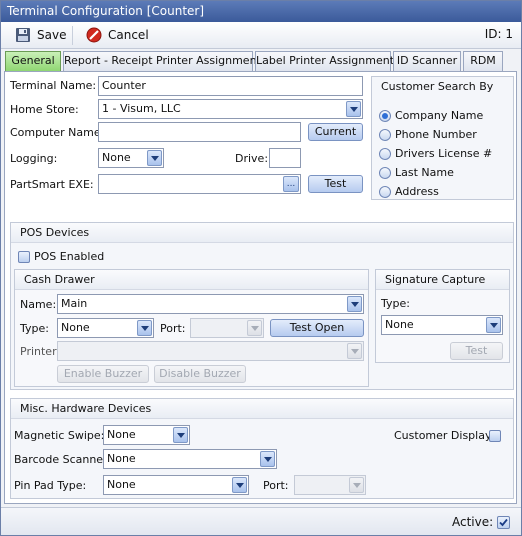 Image resolution: width=522 pixels, height=536 pixels. What do you see at coordinates (121, 484) in the screenshot?
I see `pin-pad-value: None` at bounding box center [121, 484].